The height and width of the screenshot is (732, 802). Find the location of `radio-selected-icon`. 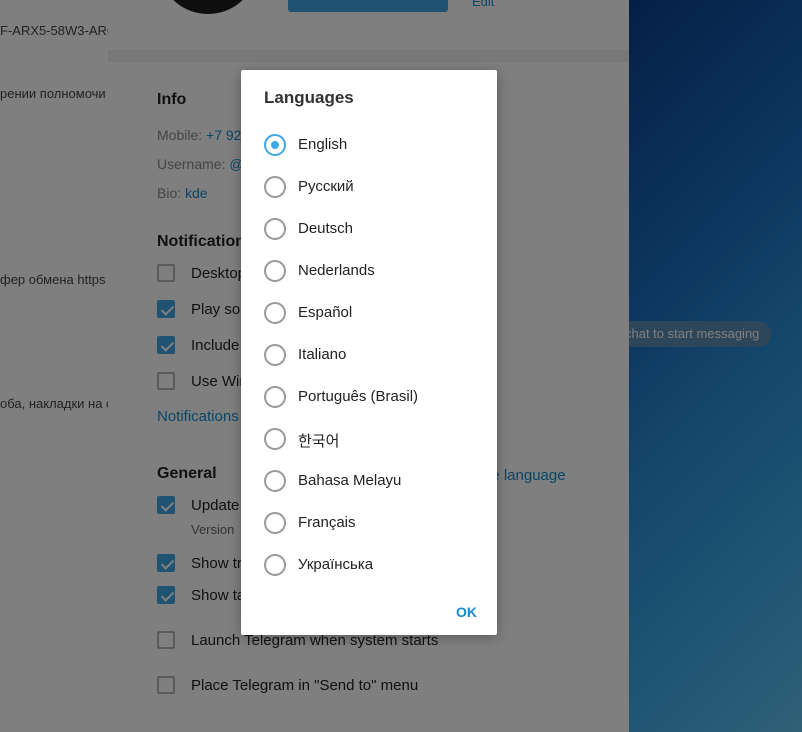

radio-selected-icon is located at coordinates (275, 145).